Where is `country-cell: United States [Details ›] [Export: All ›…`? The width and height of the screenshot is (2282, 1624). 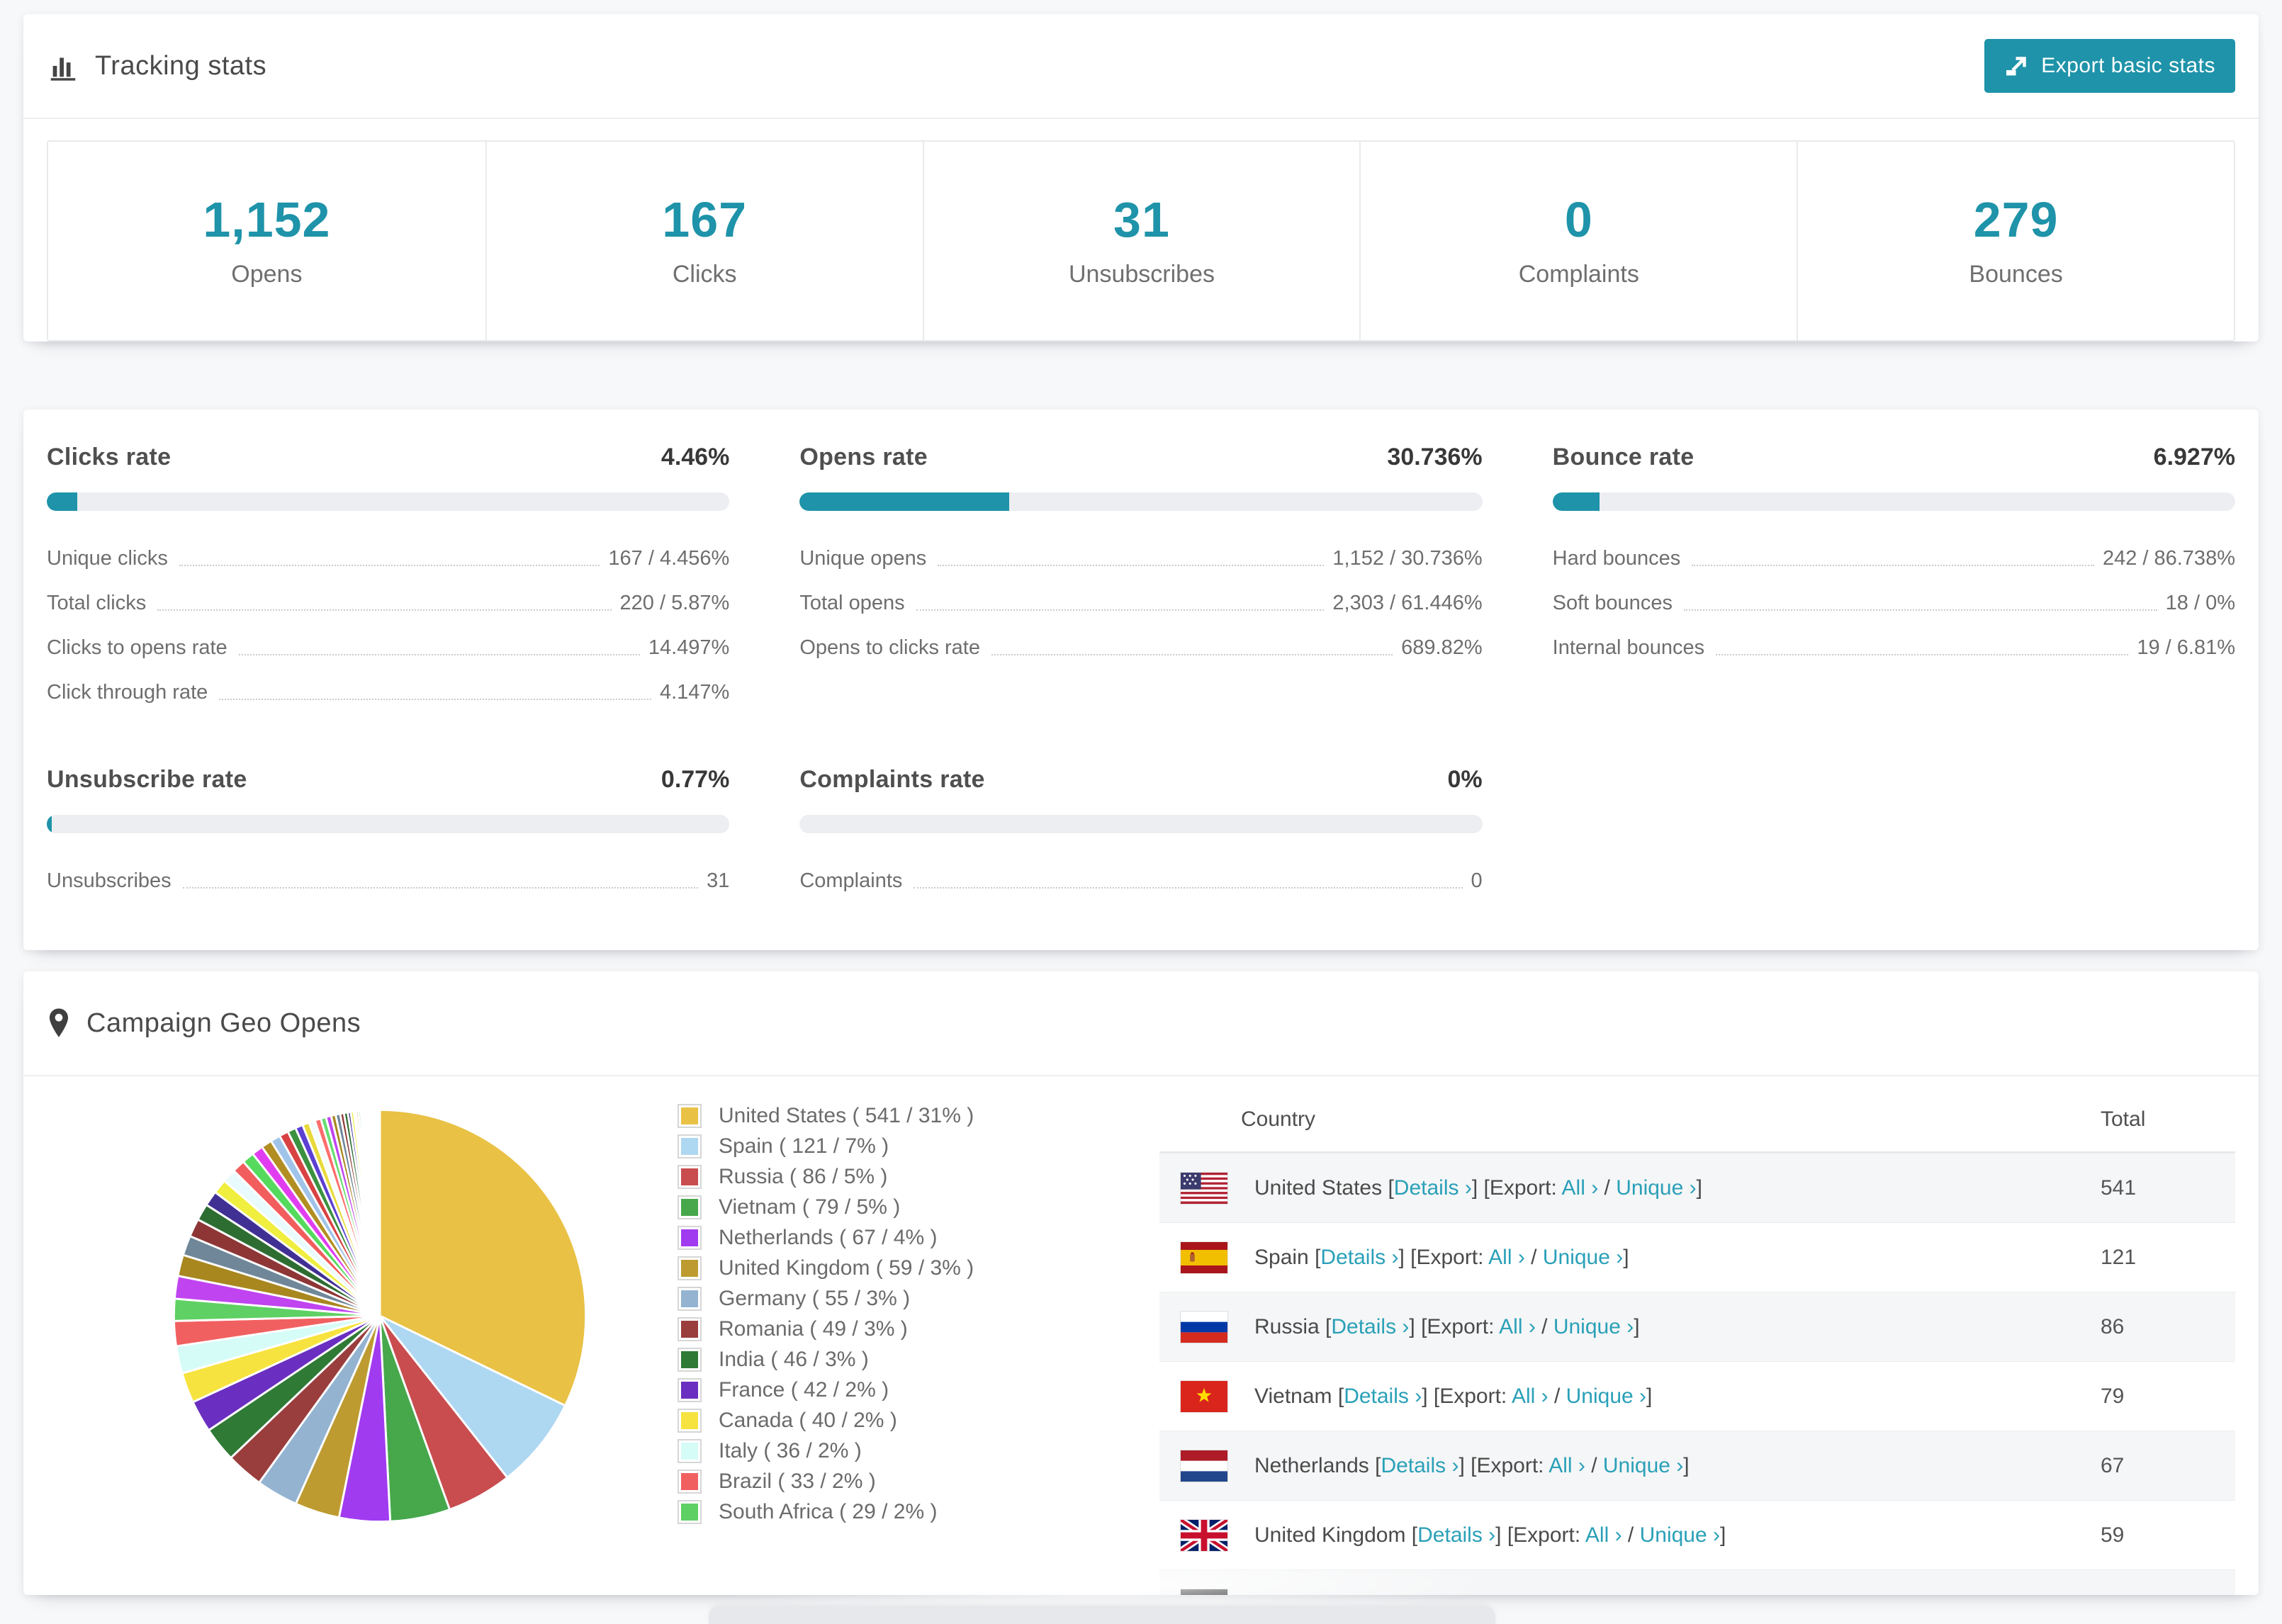 country-cell: United States [Details ›] [Export: All ›… is located at coordinates (1616, 1188).